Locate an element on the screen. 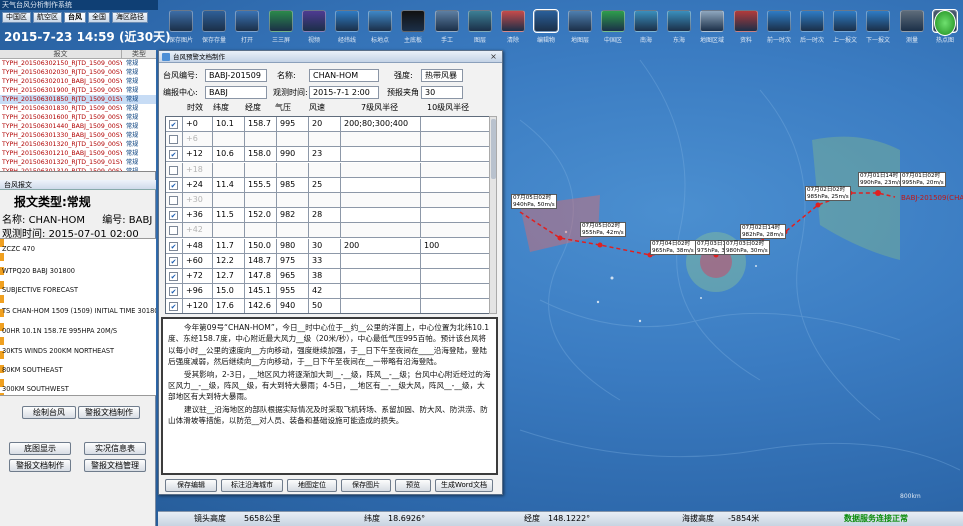 This screenshot has height=526, width=963. cell-hour: +72 is located at coordinates (197, 276).